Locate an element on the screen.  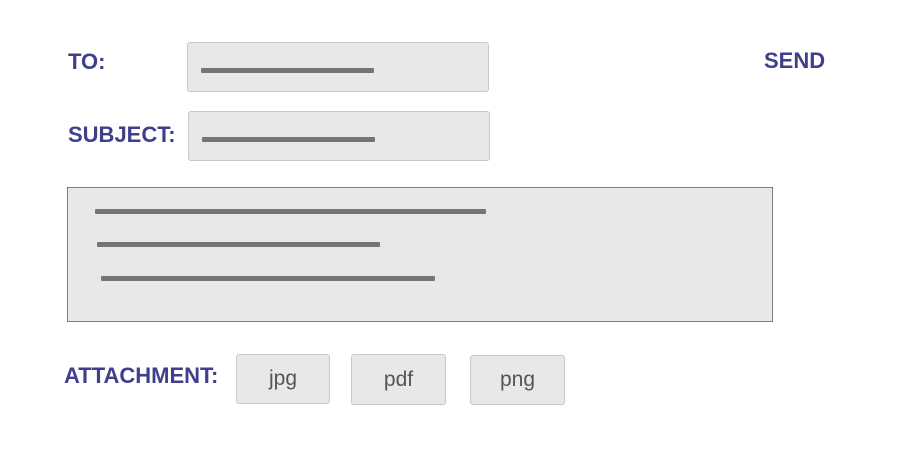
subject-label: SUBJECT: is located at coordinates (122, 134).